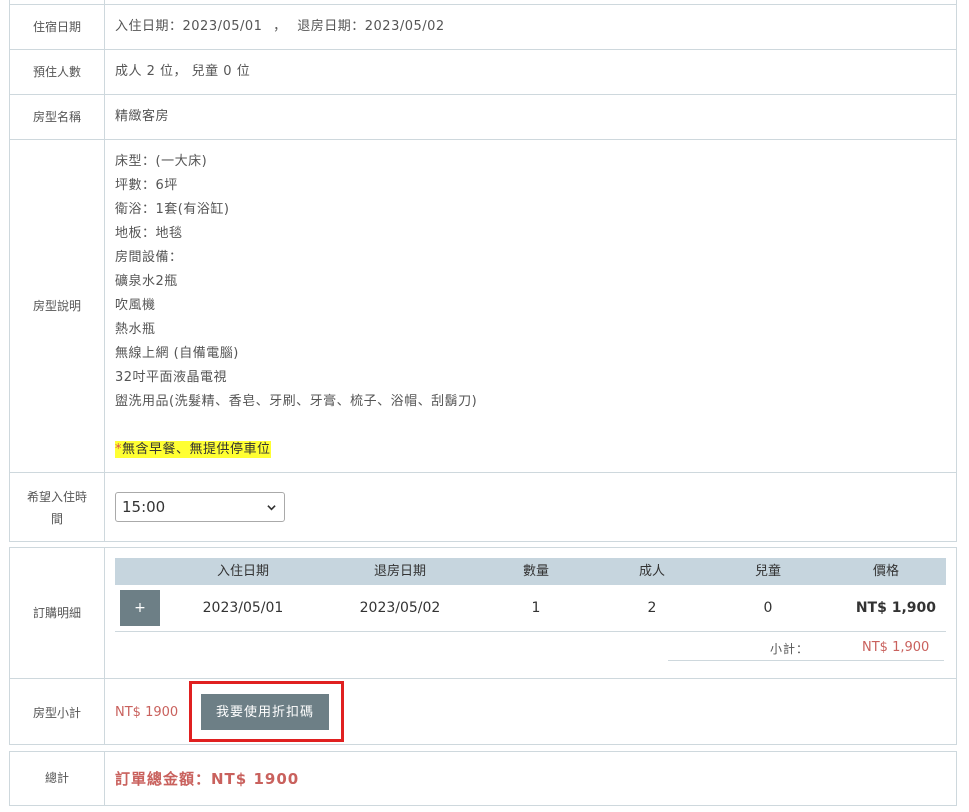  I want to click on room-desc-line: 房間設備：, so click(149, 257).